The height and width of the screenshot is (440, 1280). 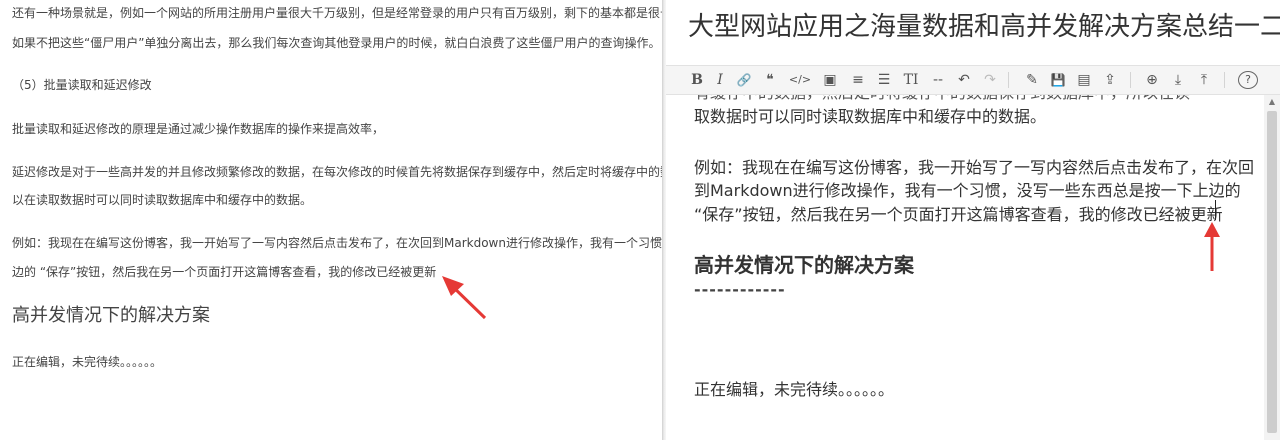 I want to click on editor-line: 取数据时可以同时读取数据库中和缓存中的数据。, so click(x=870, y=116).